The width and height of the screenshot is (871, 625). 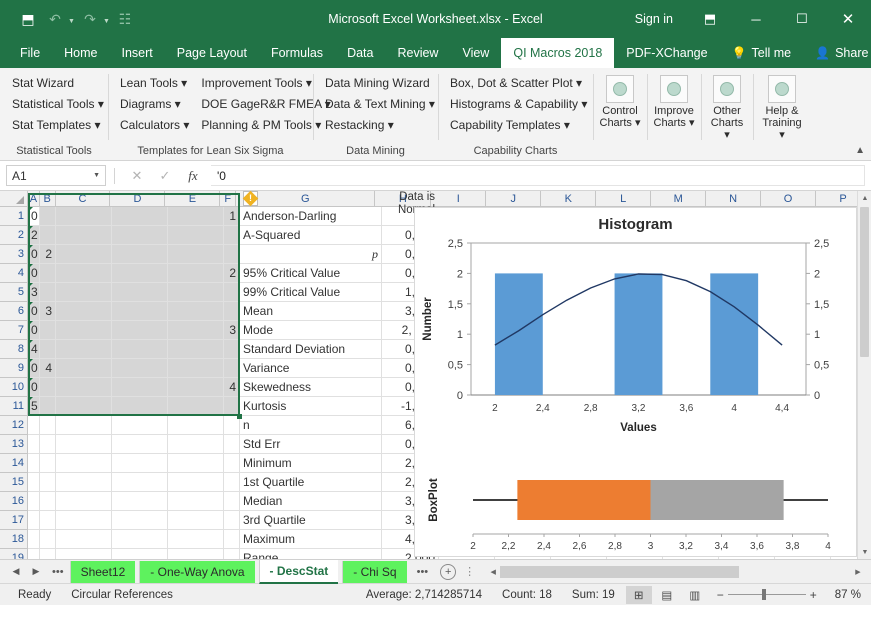 I want to click on sign-in-button: Sign in, so click(x=654, y=19).